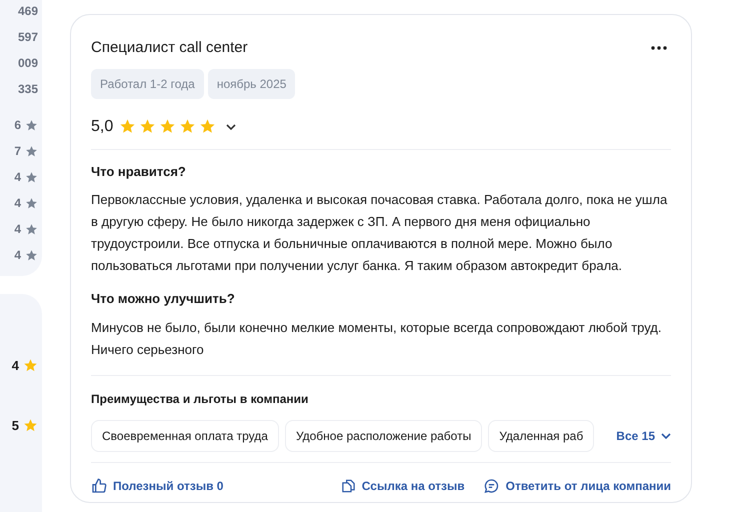 This screenshot has width=746, height=512. Describe the element at coordinates (28, 63) in the screenshot. I see `count-value: 009` at that location.